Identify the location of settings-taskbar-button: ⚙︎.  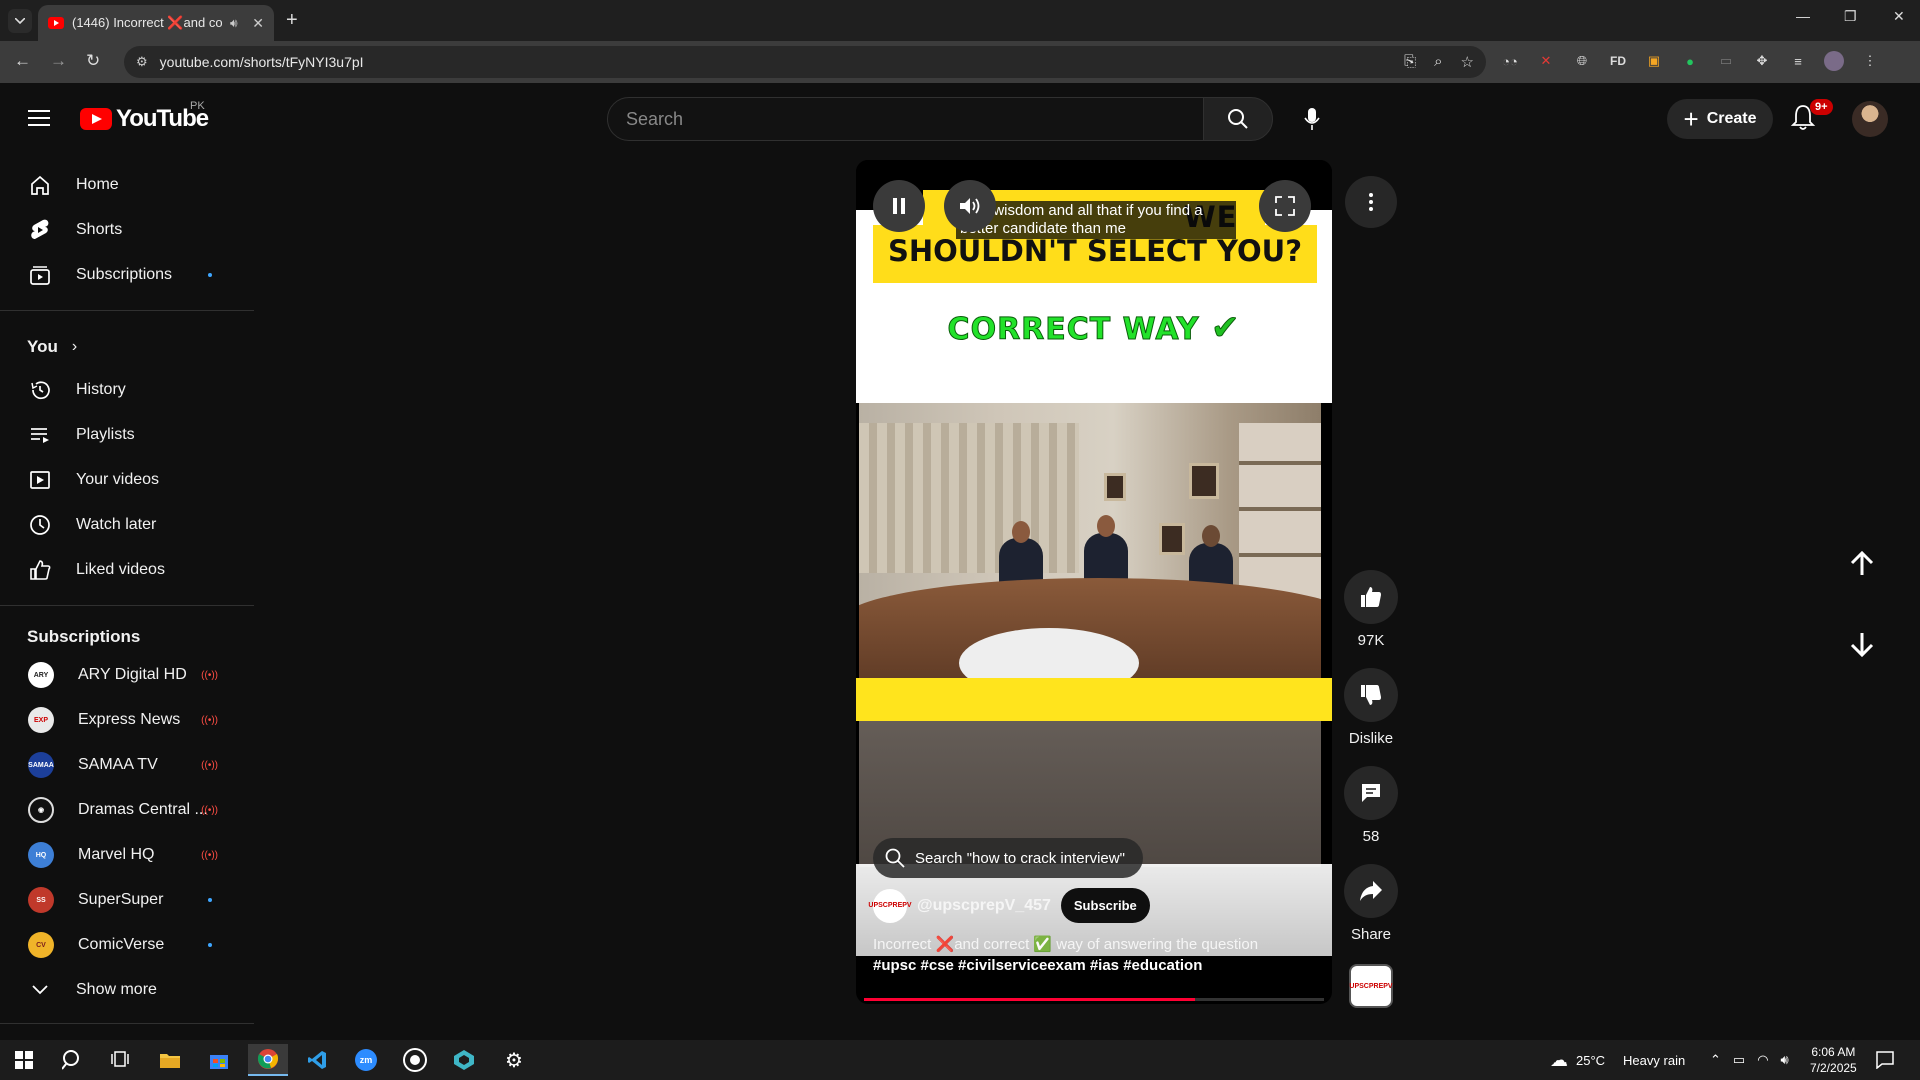
(514, 1060).